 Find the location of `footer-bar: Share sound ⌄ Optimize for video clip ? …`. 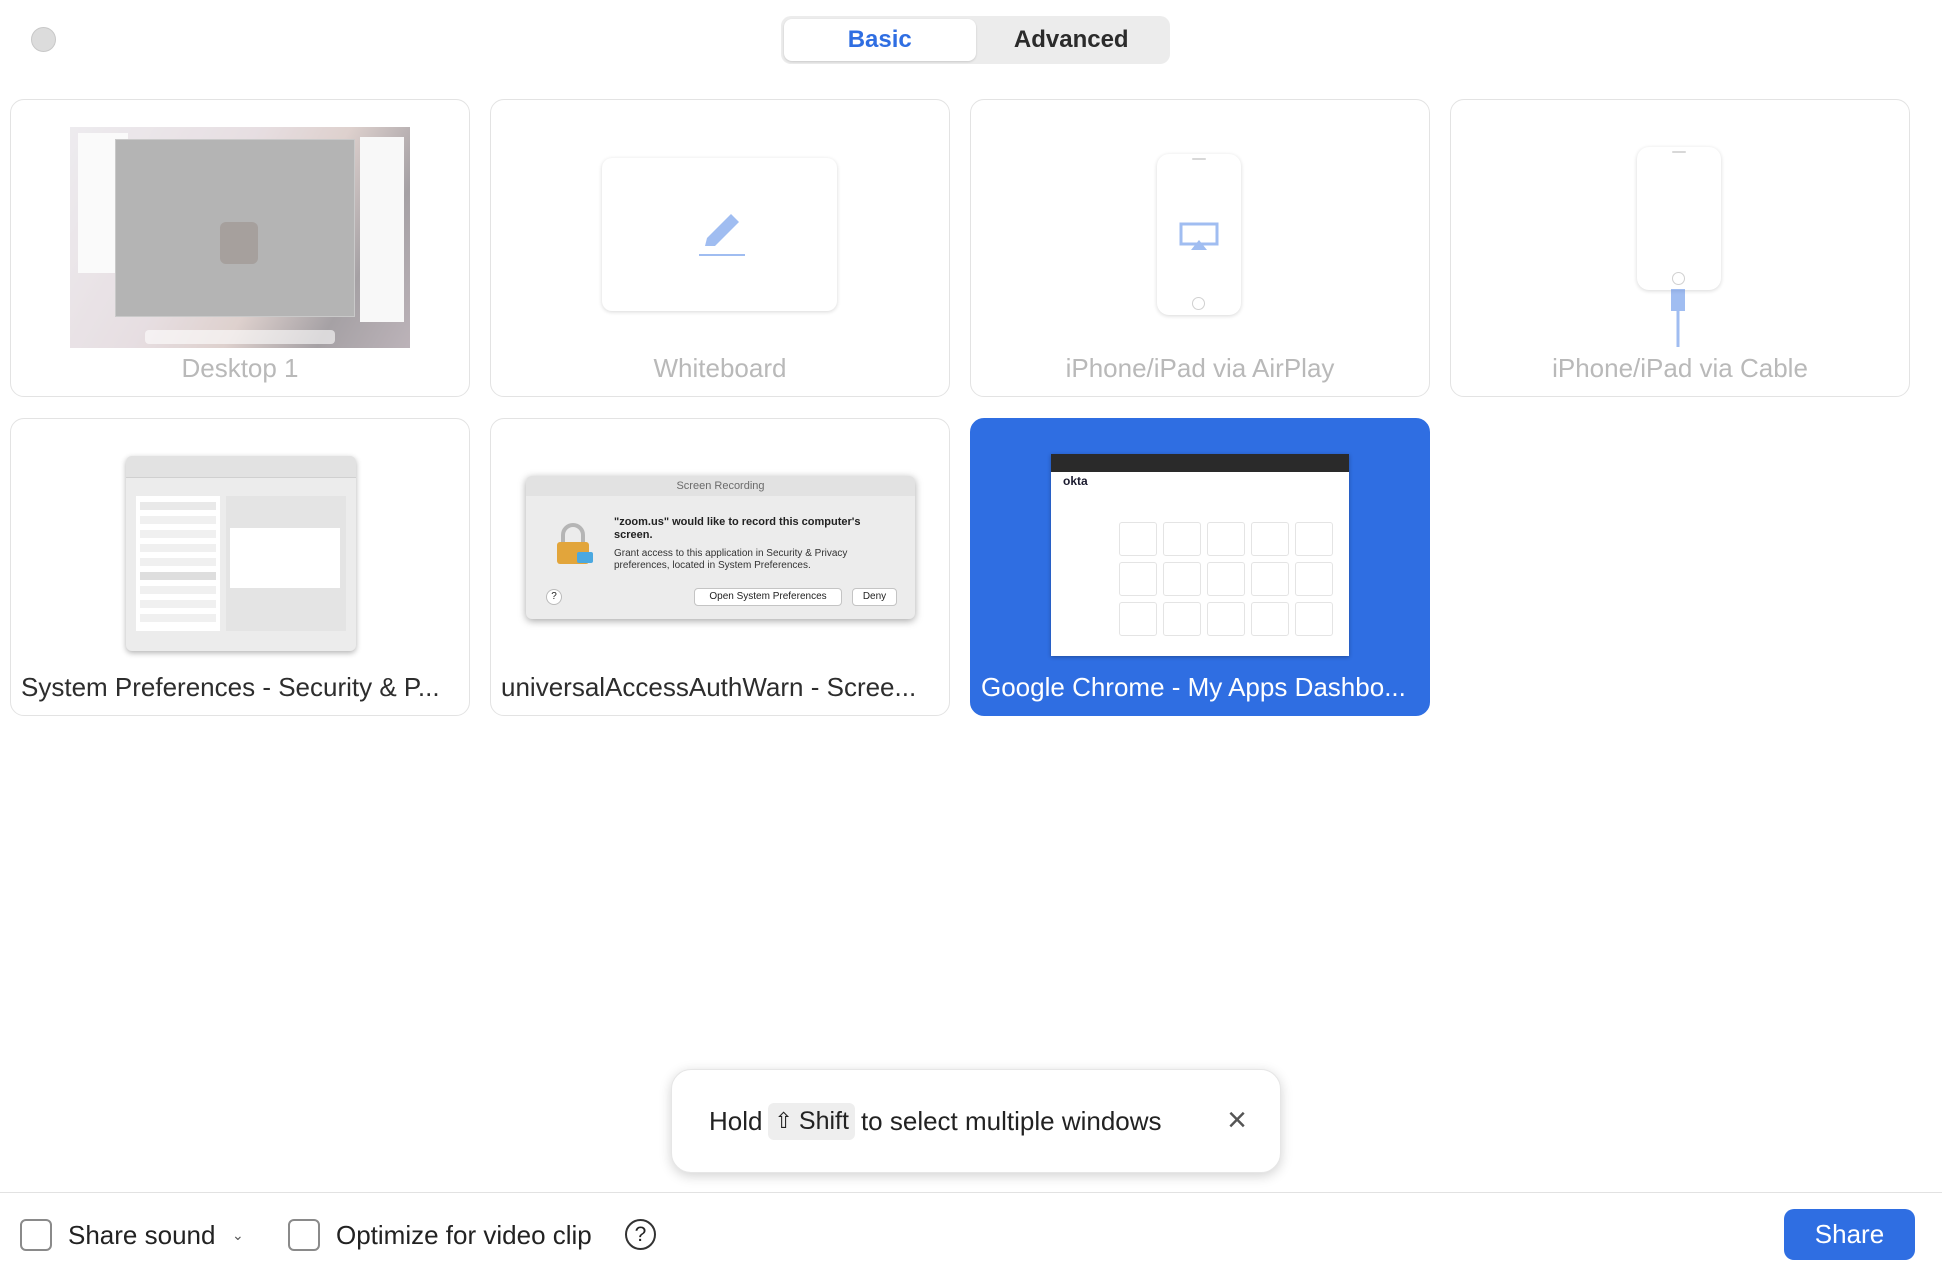

footer-bar: Share sound ⌄ Optimize for video clip ? … is located at coordinates (971, 1231).